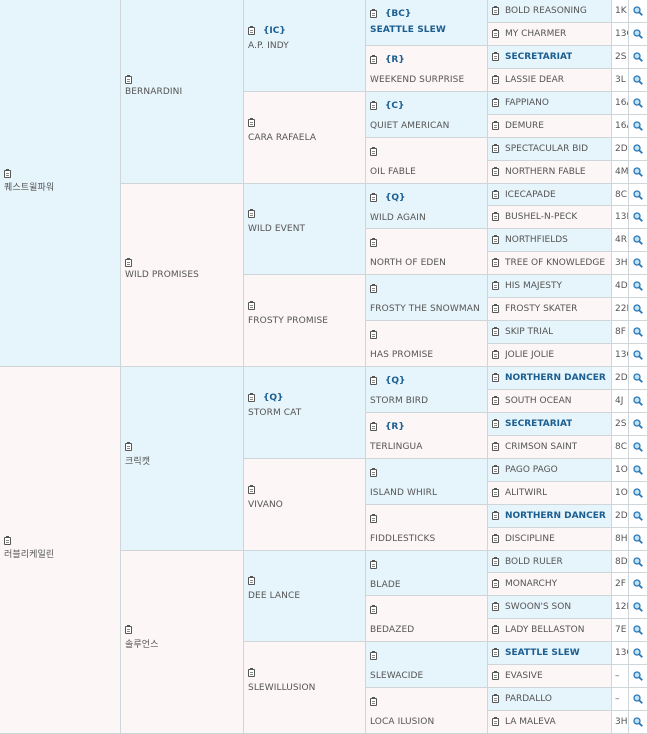 This screenshot has height=734, width=647. I want to click on horse-name: OIL FABLE, so click(393, 172).